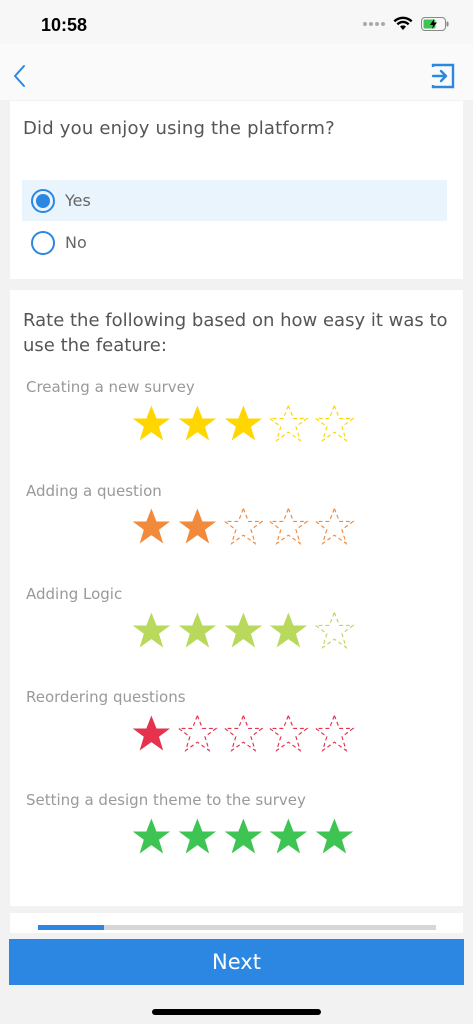  I want to click on nav-bar, so click(236, 72).